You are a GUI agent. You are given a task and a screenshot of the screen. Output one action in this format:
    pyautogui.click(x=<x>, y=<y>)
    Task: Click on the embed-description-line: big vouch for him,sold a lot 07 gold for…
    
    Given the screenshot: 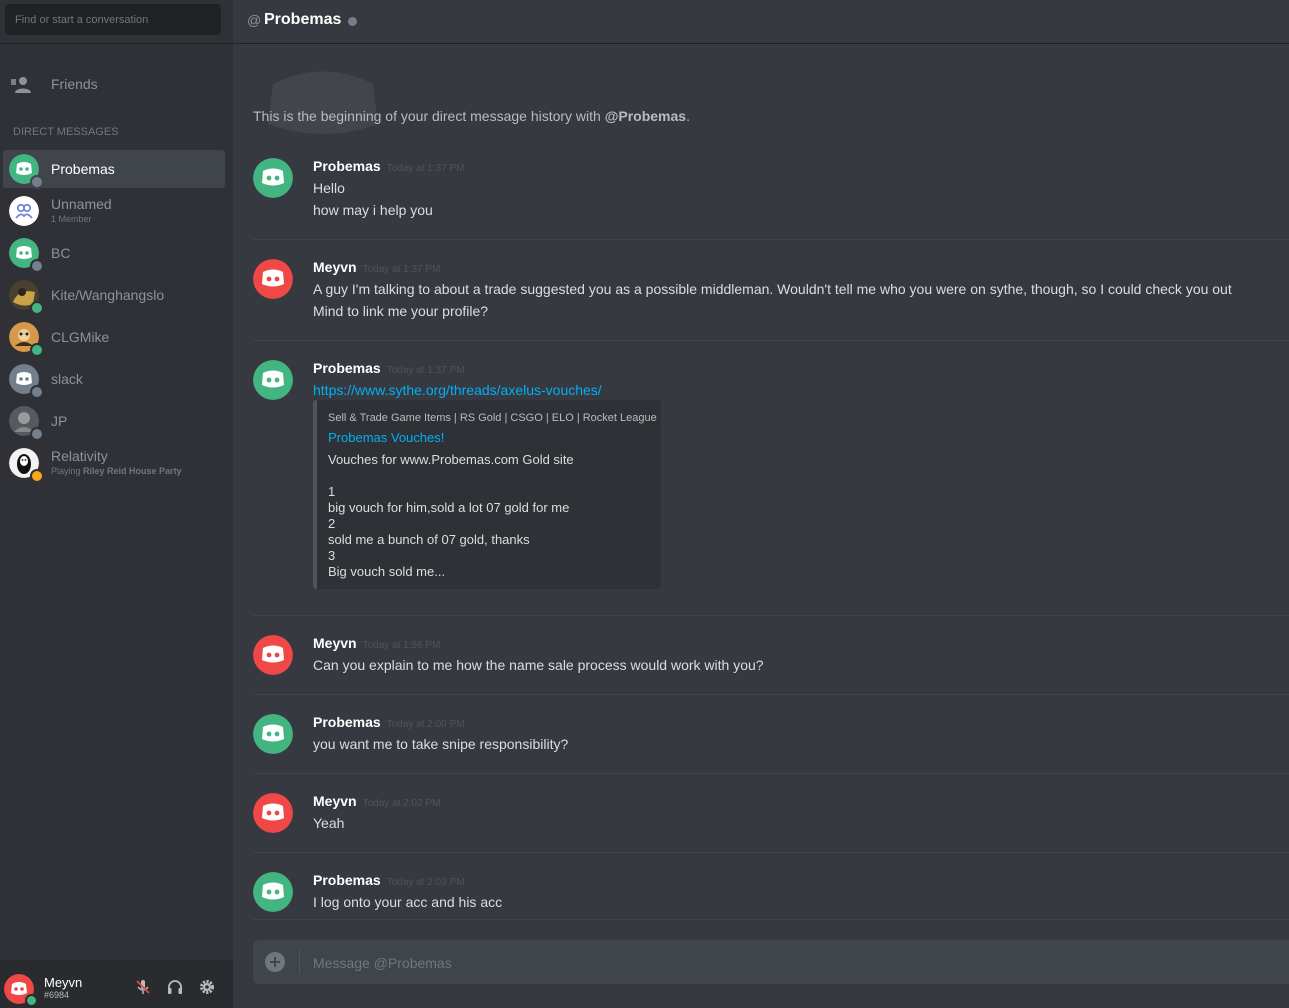 What is the action you would take?
    pyautogui.click(x=449, y=507)
    